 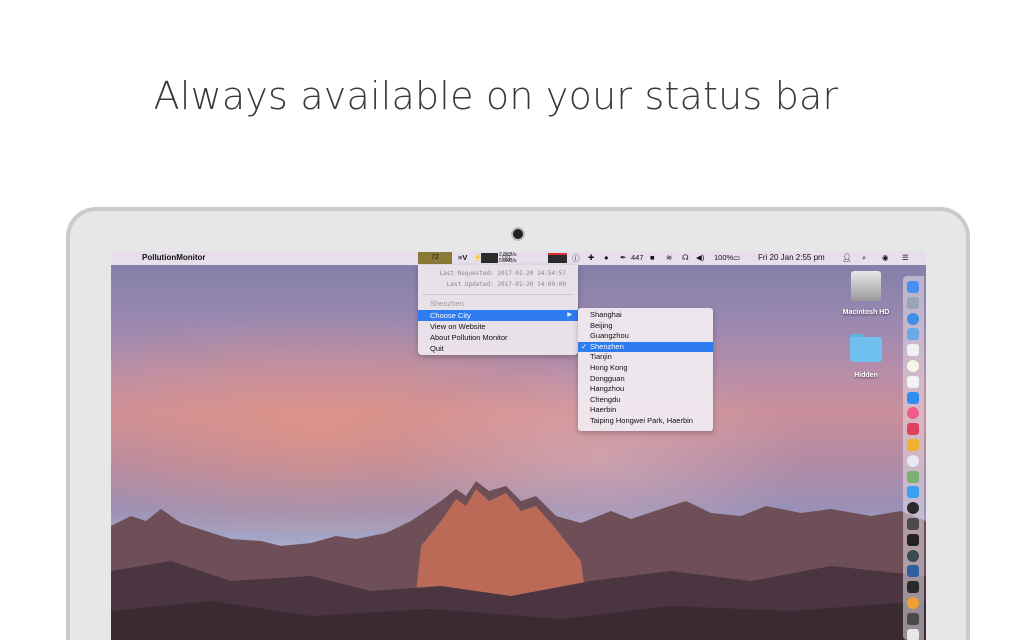 What do you see at coordinates (645, 357) in the screenshot?
I see `city-item: Tianjin` at bounding box center [645, 357].